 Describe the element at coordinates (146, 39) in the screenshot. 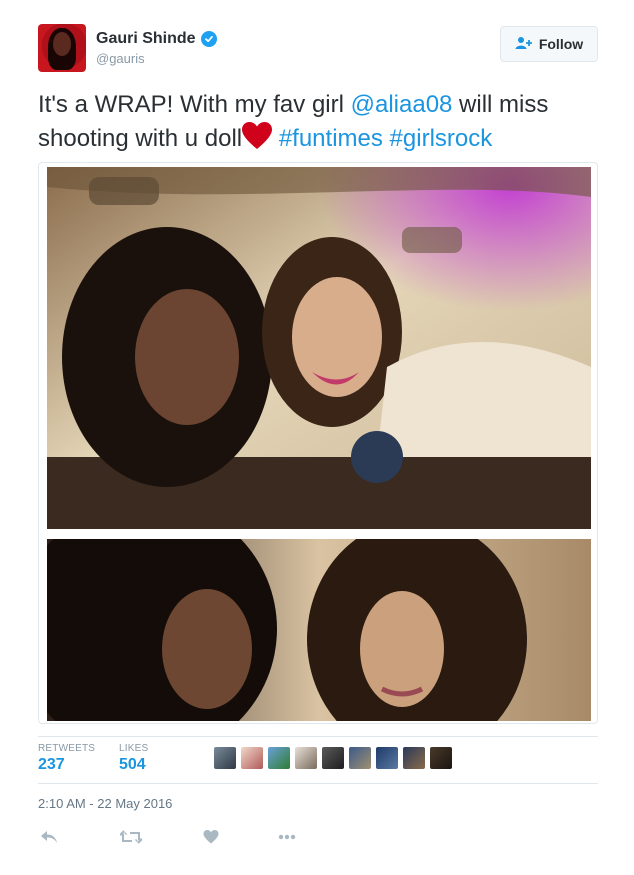

I see `user-fullname: Gauri Shinde` at that location.